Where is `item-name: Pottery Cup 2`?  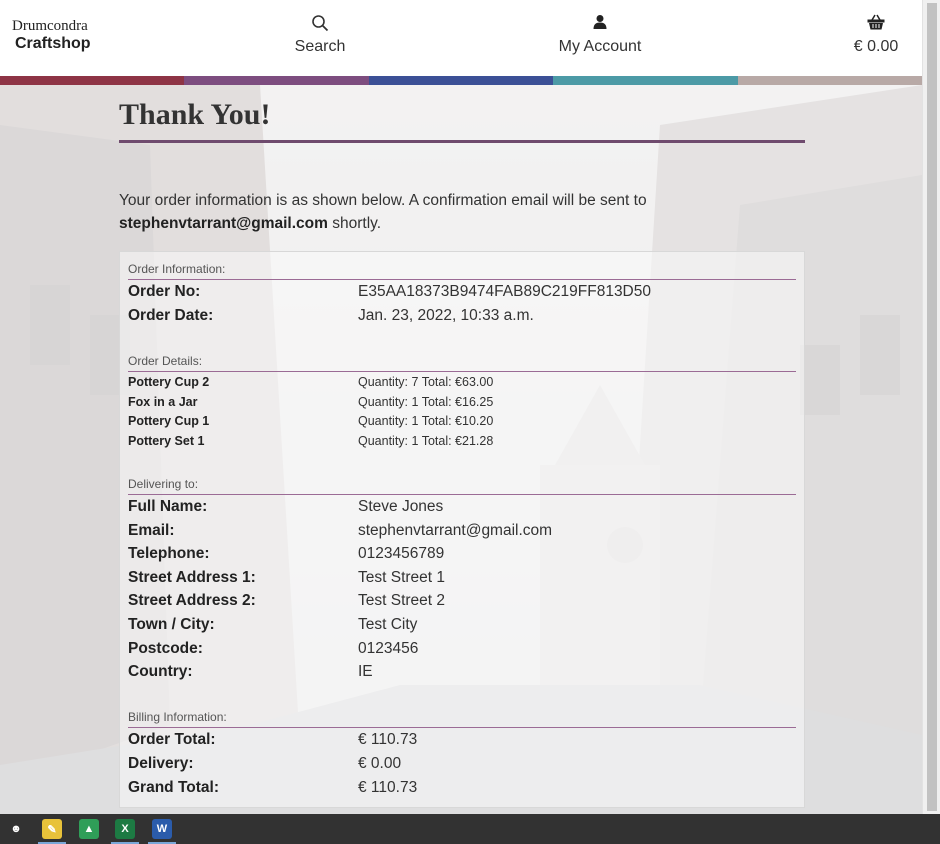 item-name: Pottery Cup 2 is located at coordinates (169, 382).